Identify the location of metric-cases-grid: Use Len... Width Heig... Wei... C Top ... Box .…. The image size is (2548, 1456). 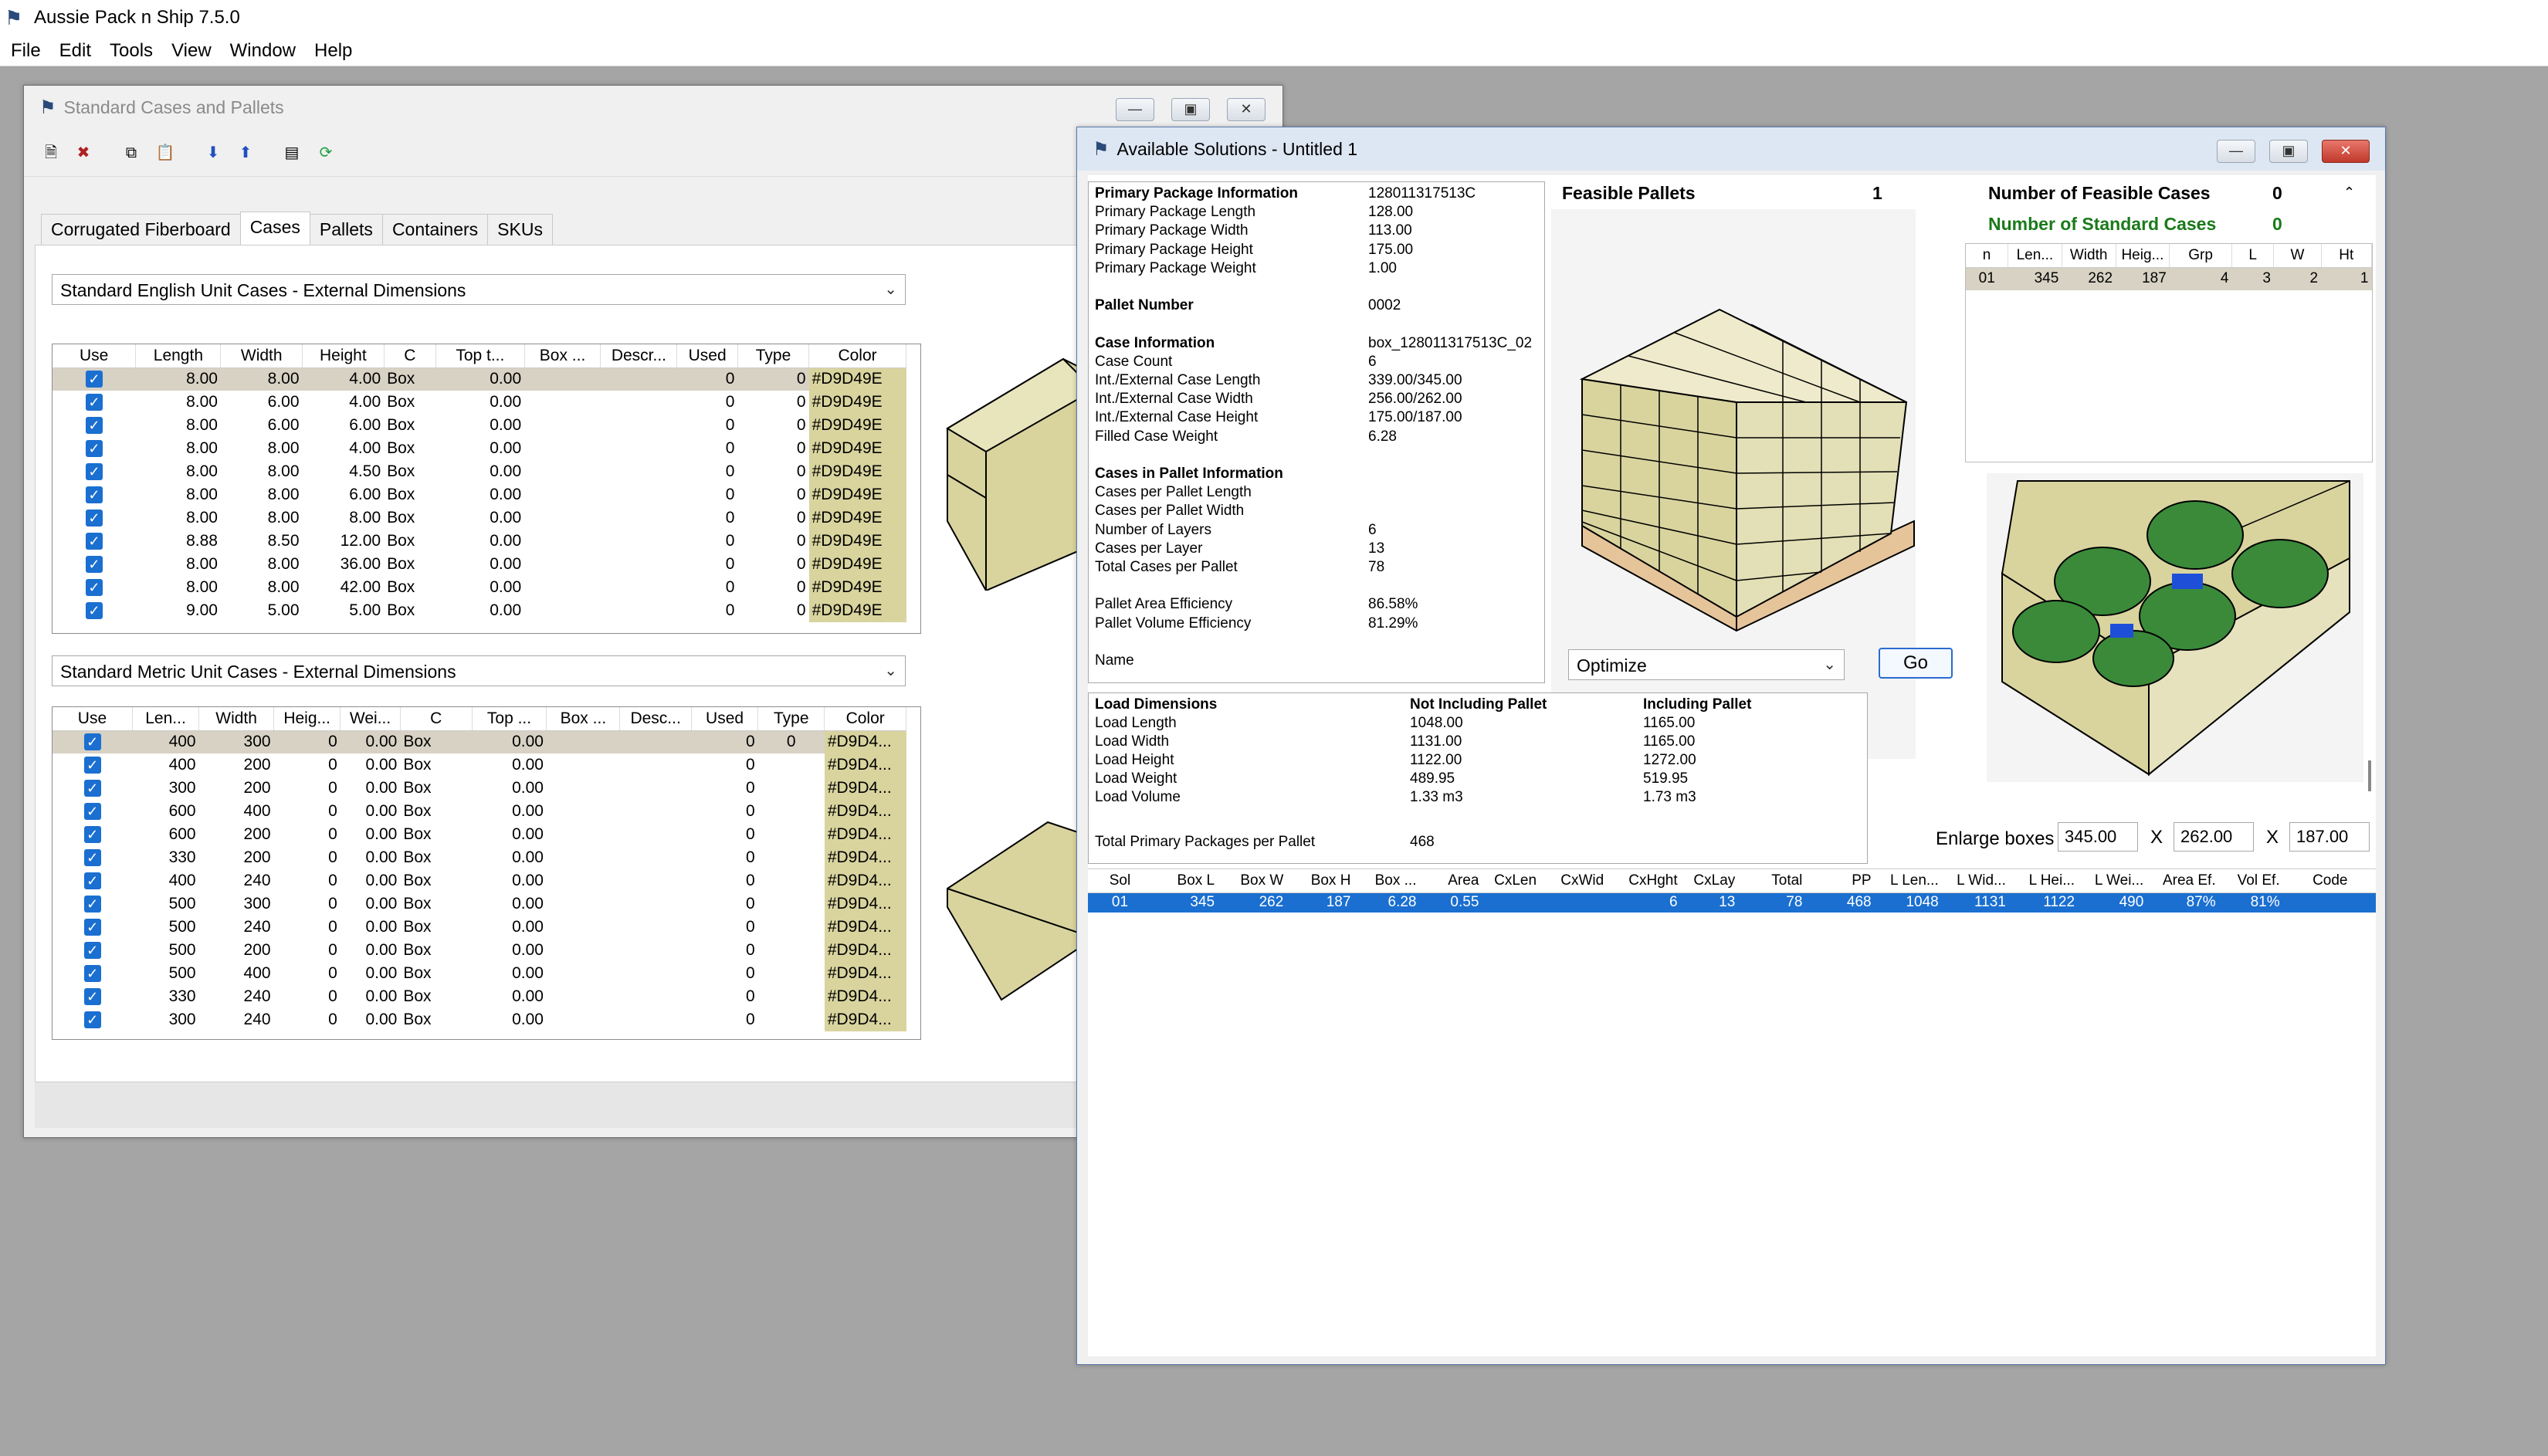
(486, 873).